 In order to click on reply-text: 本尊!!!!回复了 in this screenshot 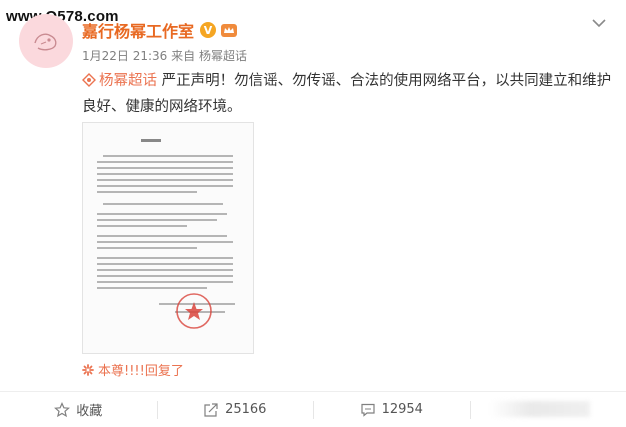, I will do `click(141, 369)`.